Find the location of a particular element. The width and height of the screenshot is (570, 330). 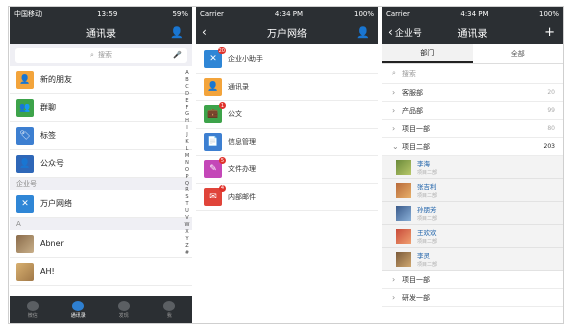

search-bar: ⌕ 搜索 🎤 is located at coordinates (101, 55).